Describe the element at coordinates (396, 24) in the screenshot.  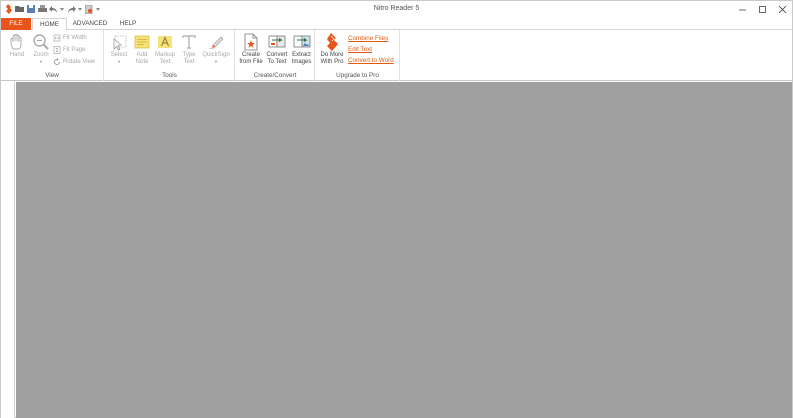
I see `ribbon-tabs: FILE HOME ADVANCED HELP` at that location.